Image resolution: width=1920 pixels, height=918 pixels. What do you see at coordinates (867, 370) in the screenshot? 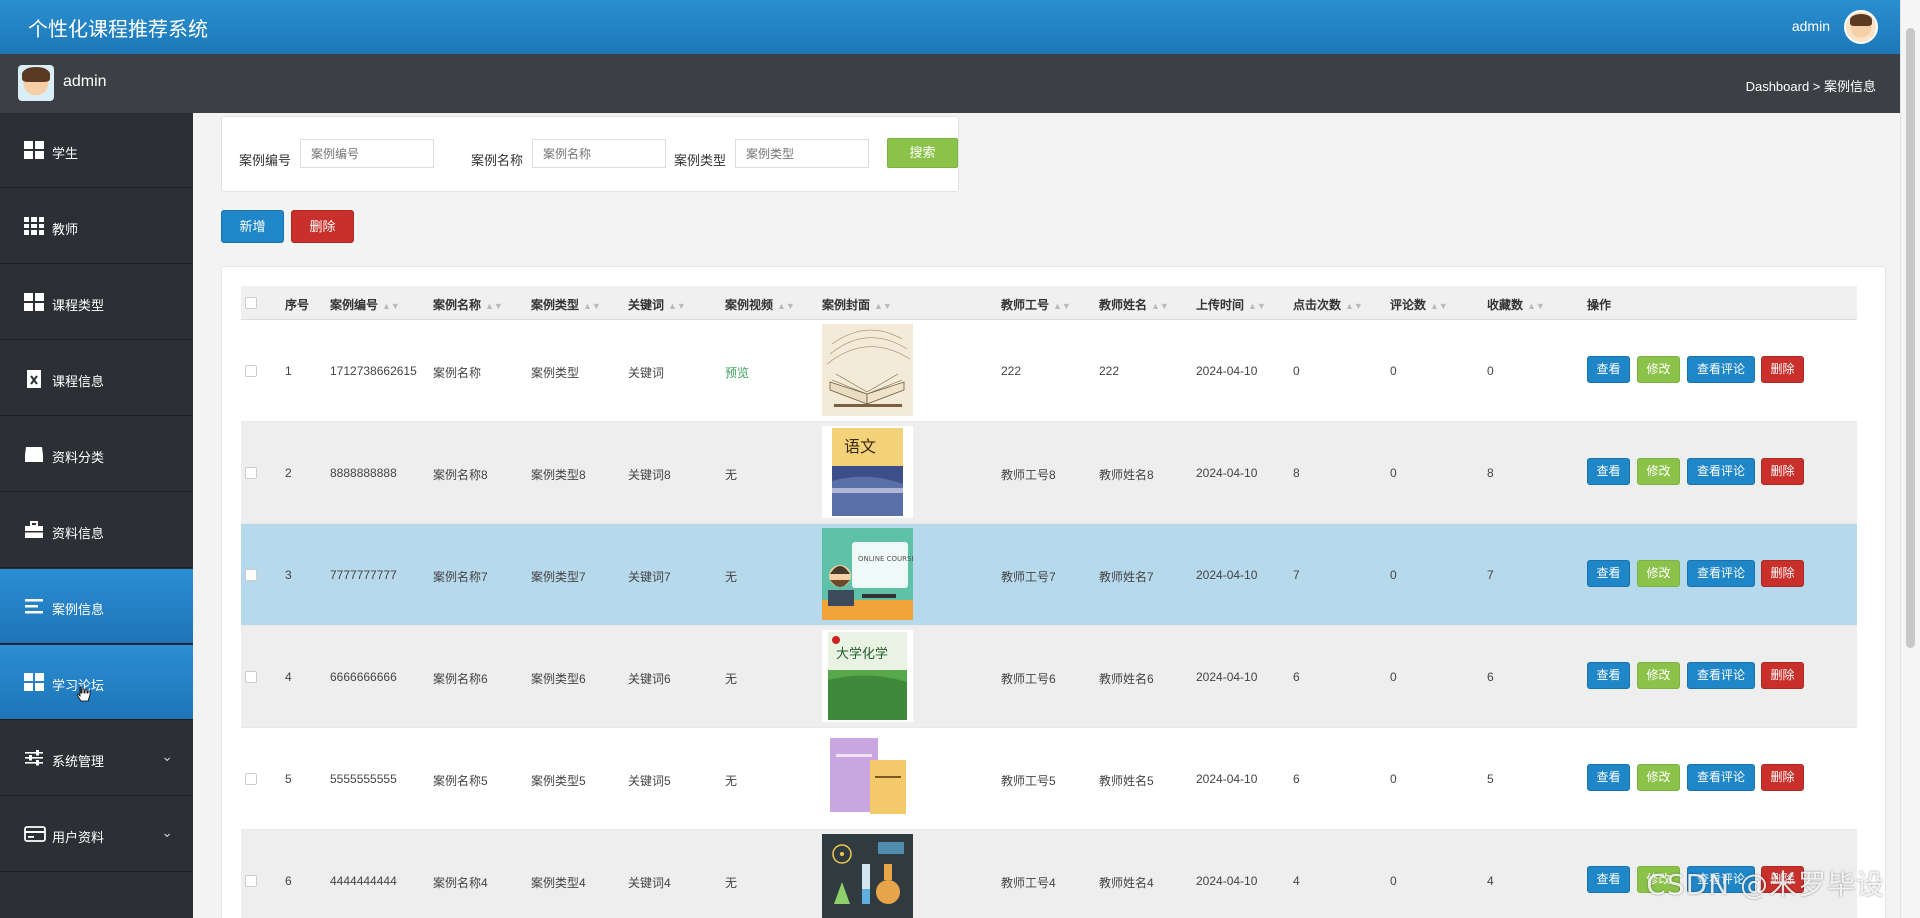
I see `cover-image-open-book` at bounding box center [867, 370].